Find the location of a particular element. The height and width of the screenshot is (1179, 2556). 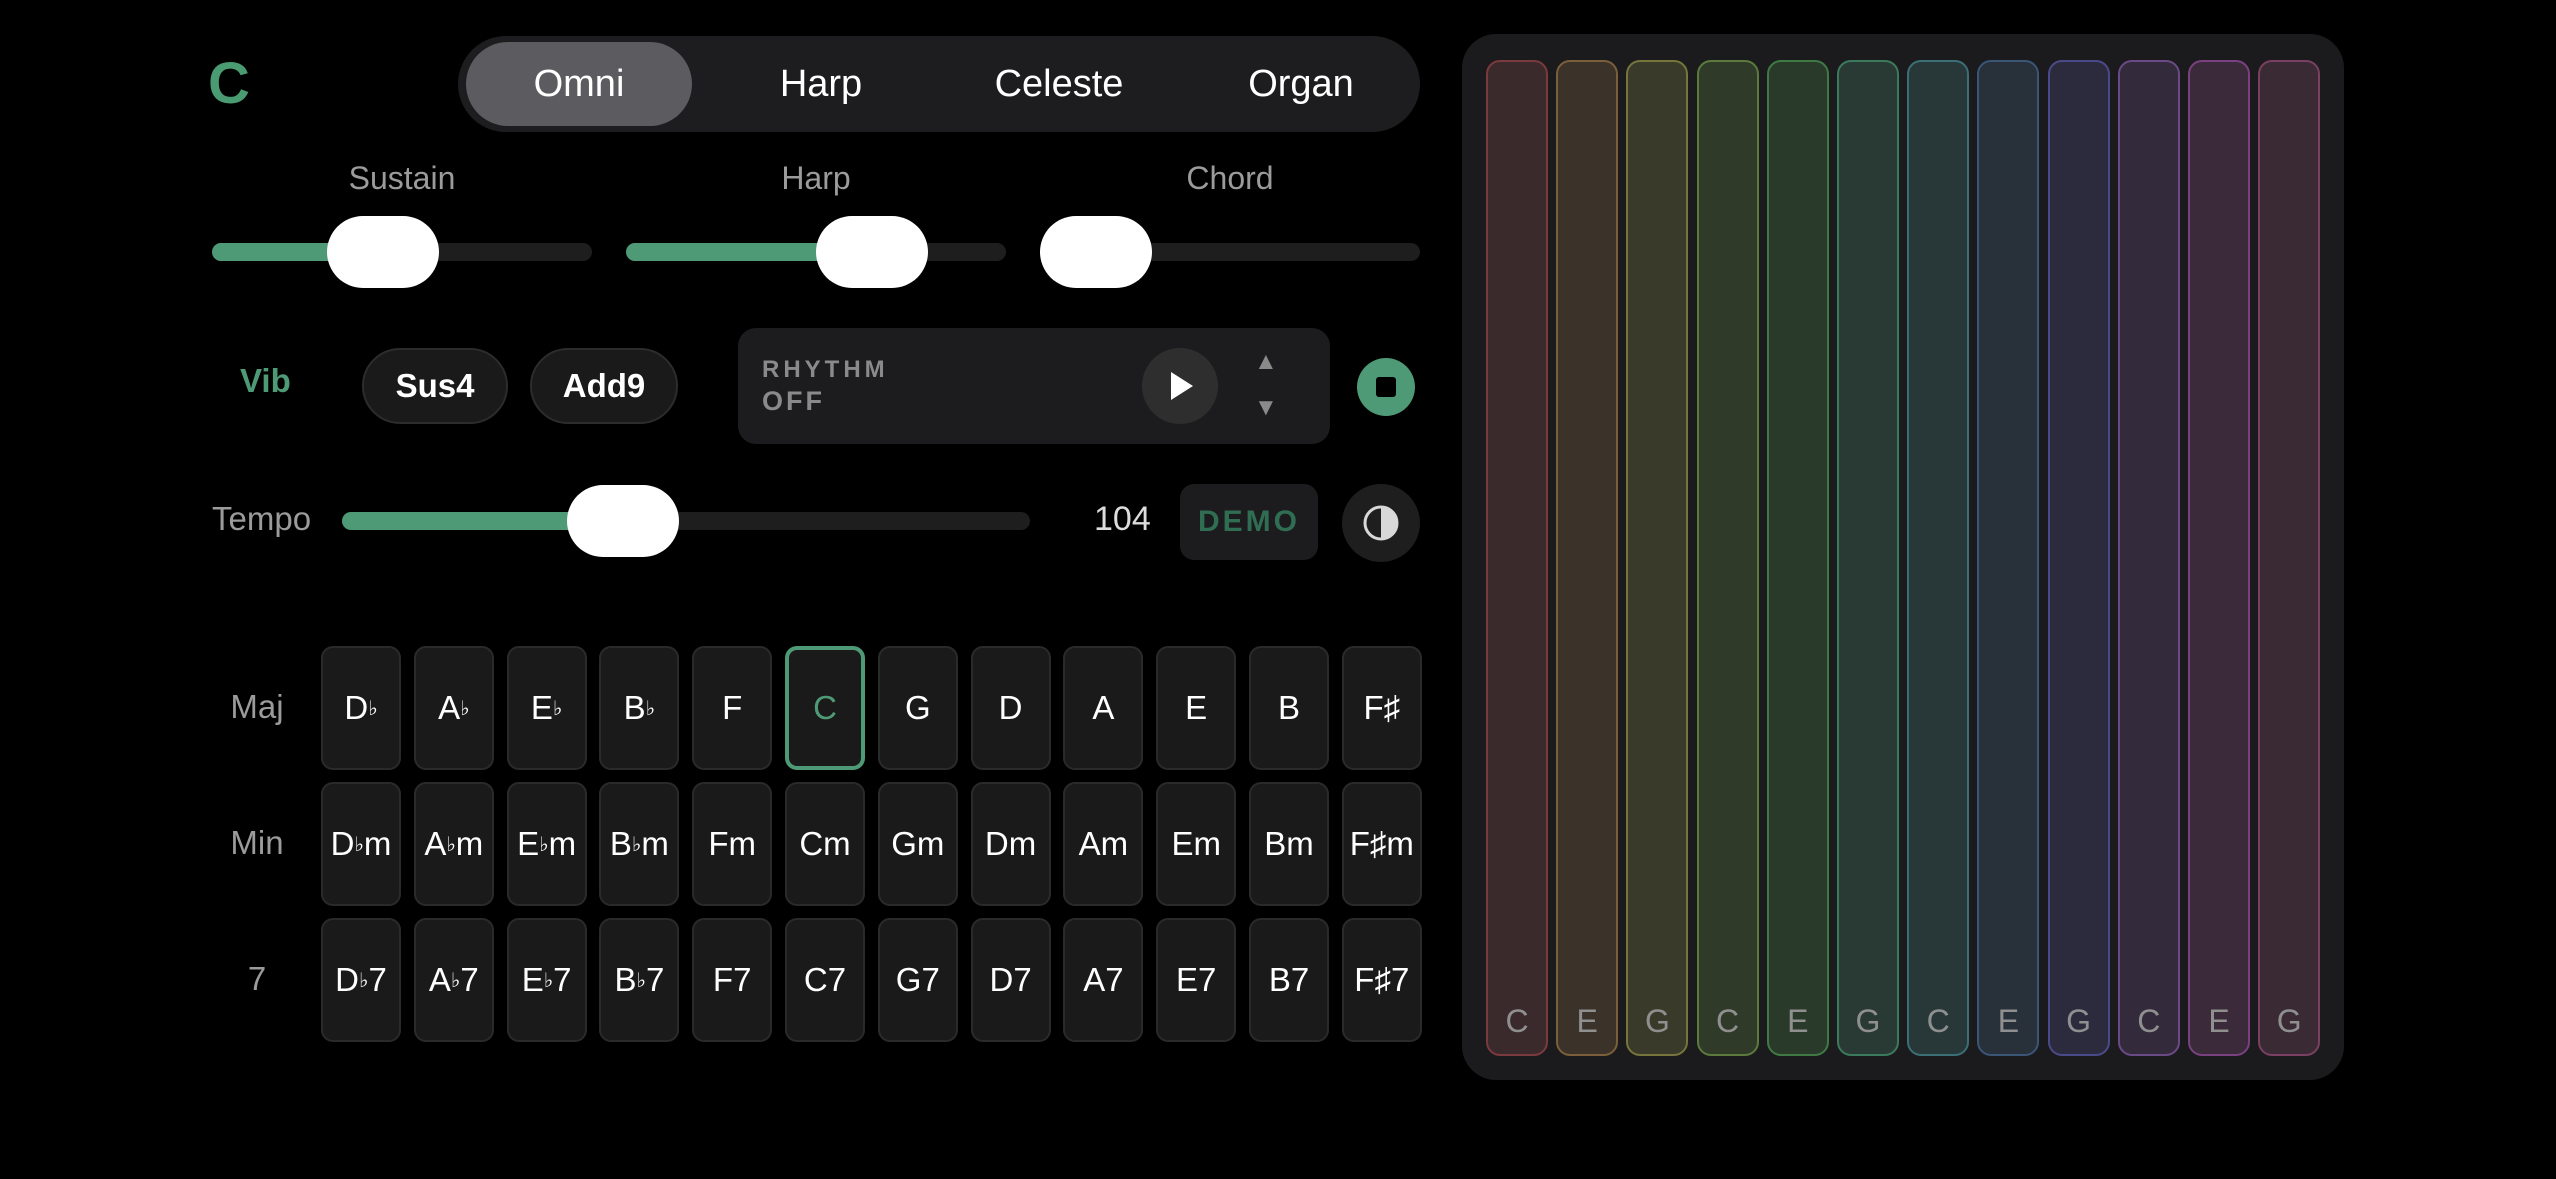

chord-button: G7 is located at coordinates (917, 980).